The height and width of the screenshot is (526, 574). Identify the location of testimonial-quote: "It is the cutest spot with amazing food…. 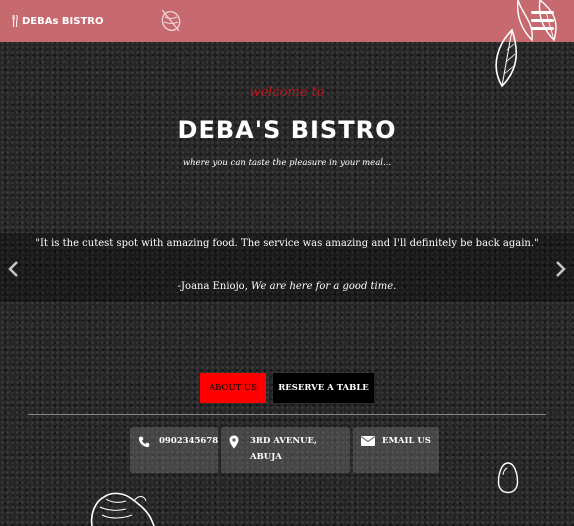
(287, 243).